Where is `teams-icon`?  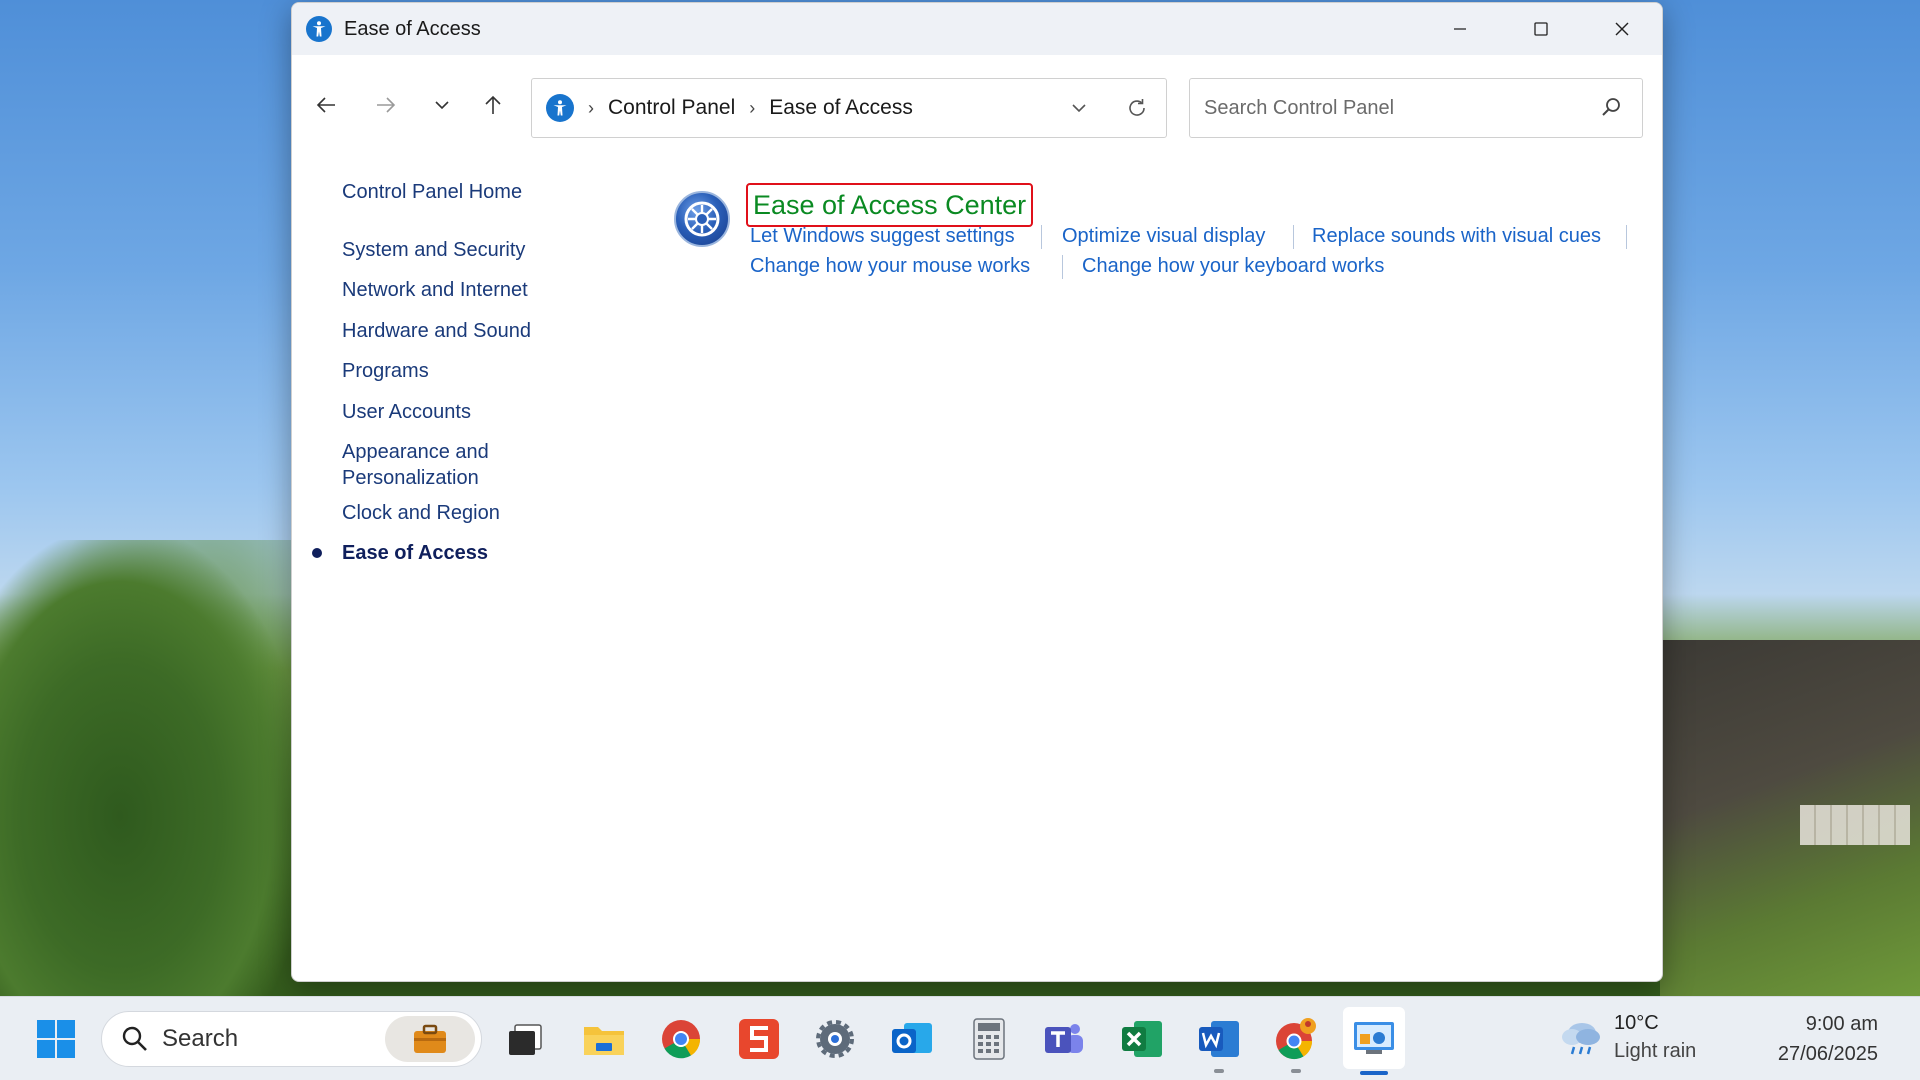 teams-icon is located at coordinates (1064, 1038).